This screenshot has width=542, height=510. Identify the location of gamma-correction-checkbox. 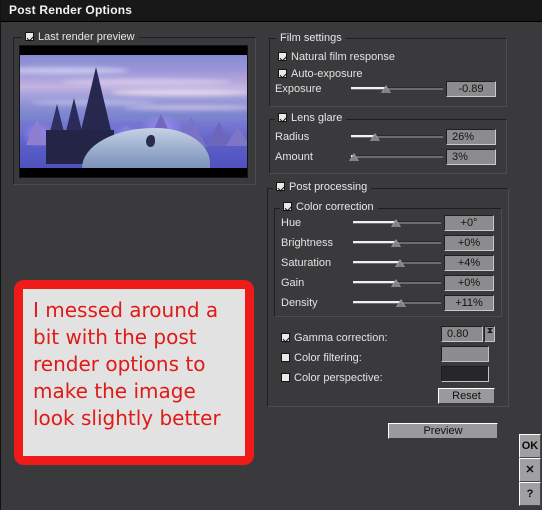
(285, 337).